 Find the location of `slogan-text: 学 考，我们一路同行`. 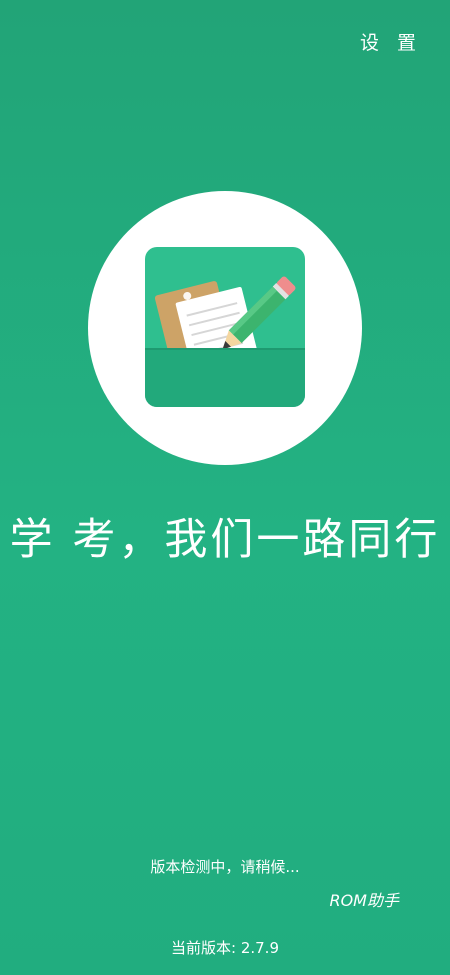

slogan-text: 学 考，我们一路同行 is located at coordinates (225, 540).